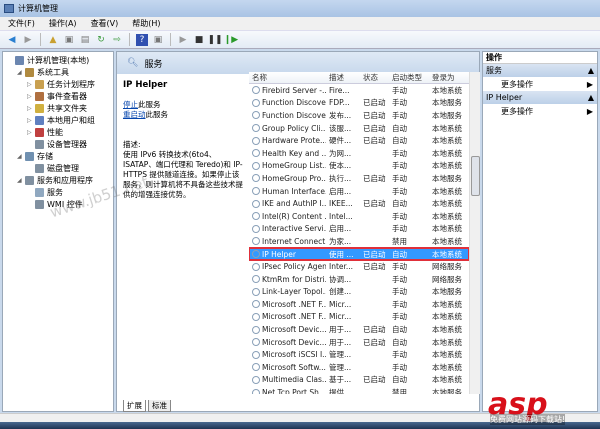 This screenshot has width=600, height=429. I want to click on pause-service-icon: ❚❚, so click(214, 40).